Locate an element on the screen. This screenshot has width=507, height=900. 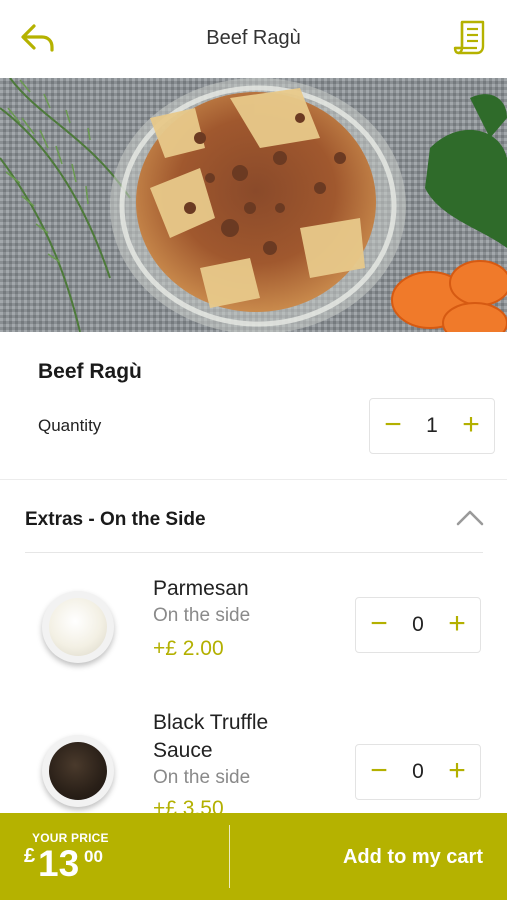
price-currency: £ is located at coordinates (30, 856).